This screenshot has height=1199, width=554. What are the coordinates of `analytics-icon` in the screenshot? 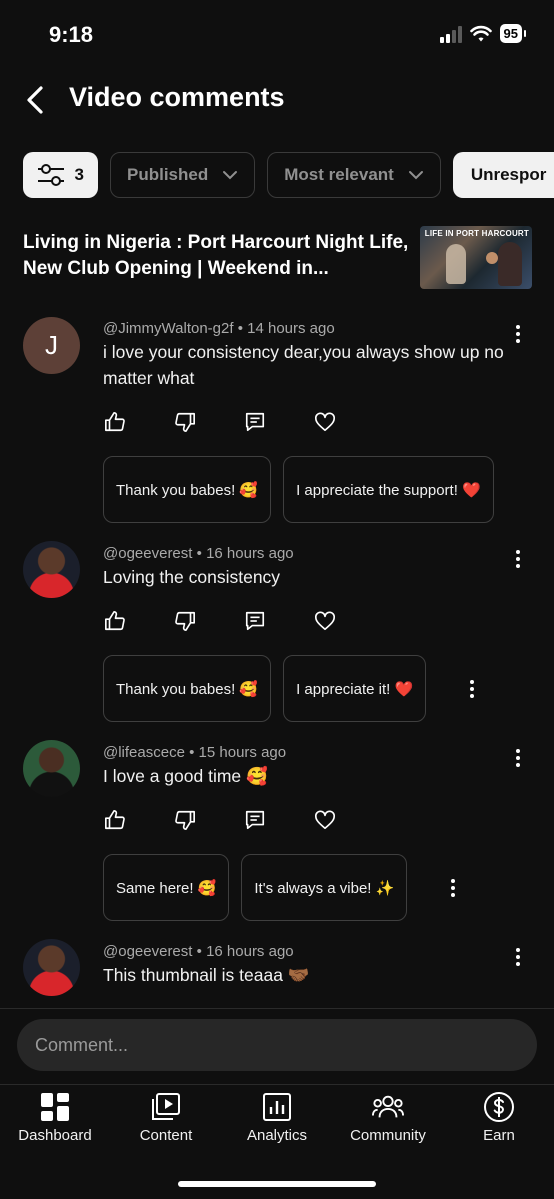 It's located at (277, 1107).